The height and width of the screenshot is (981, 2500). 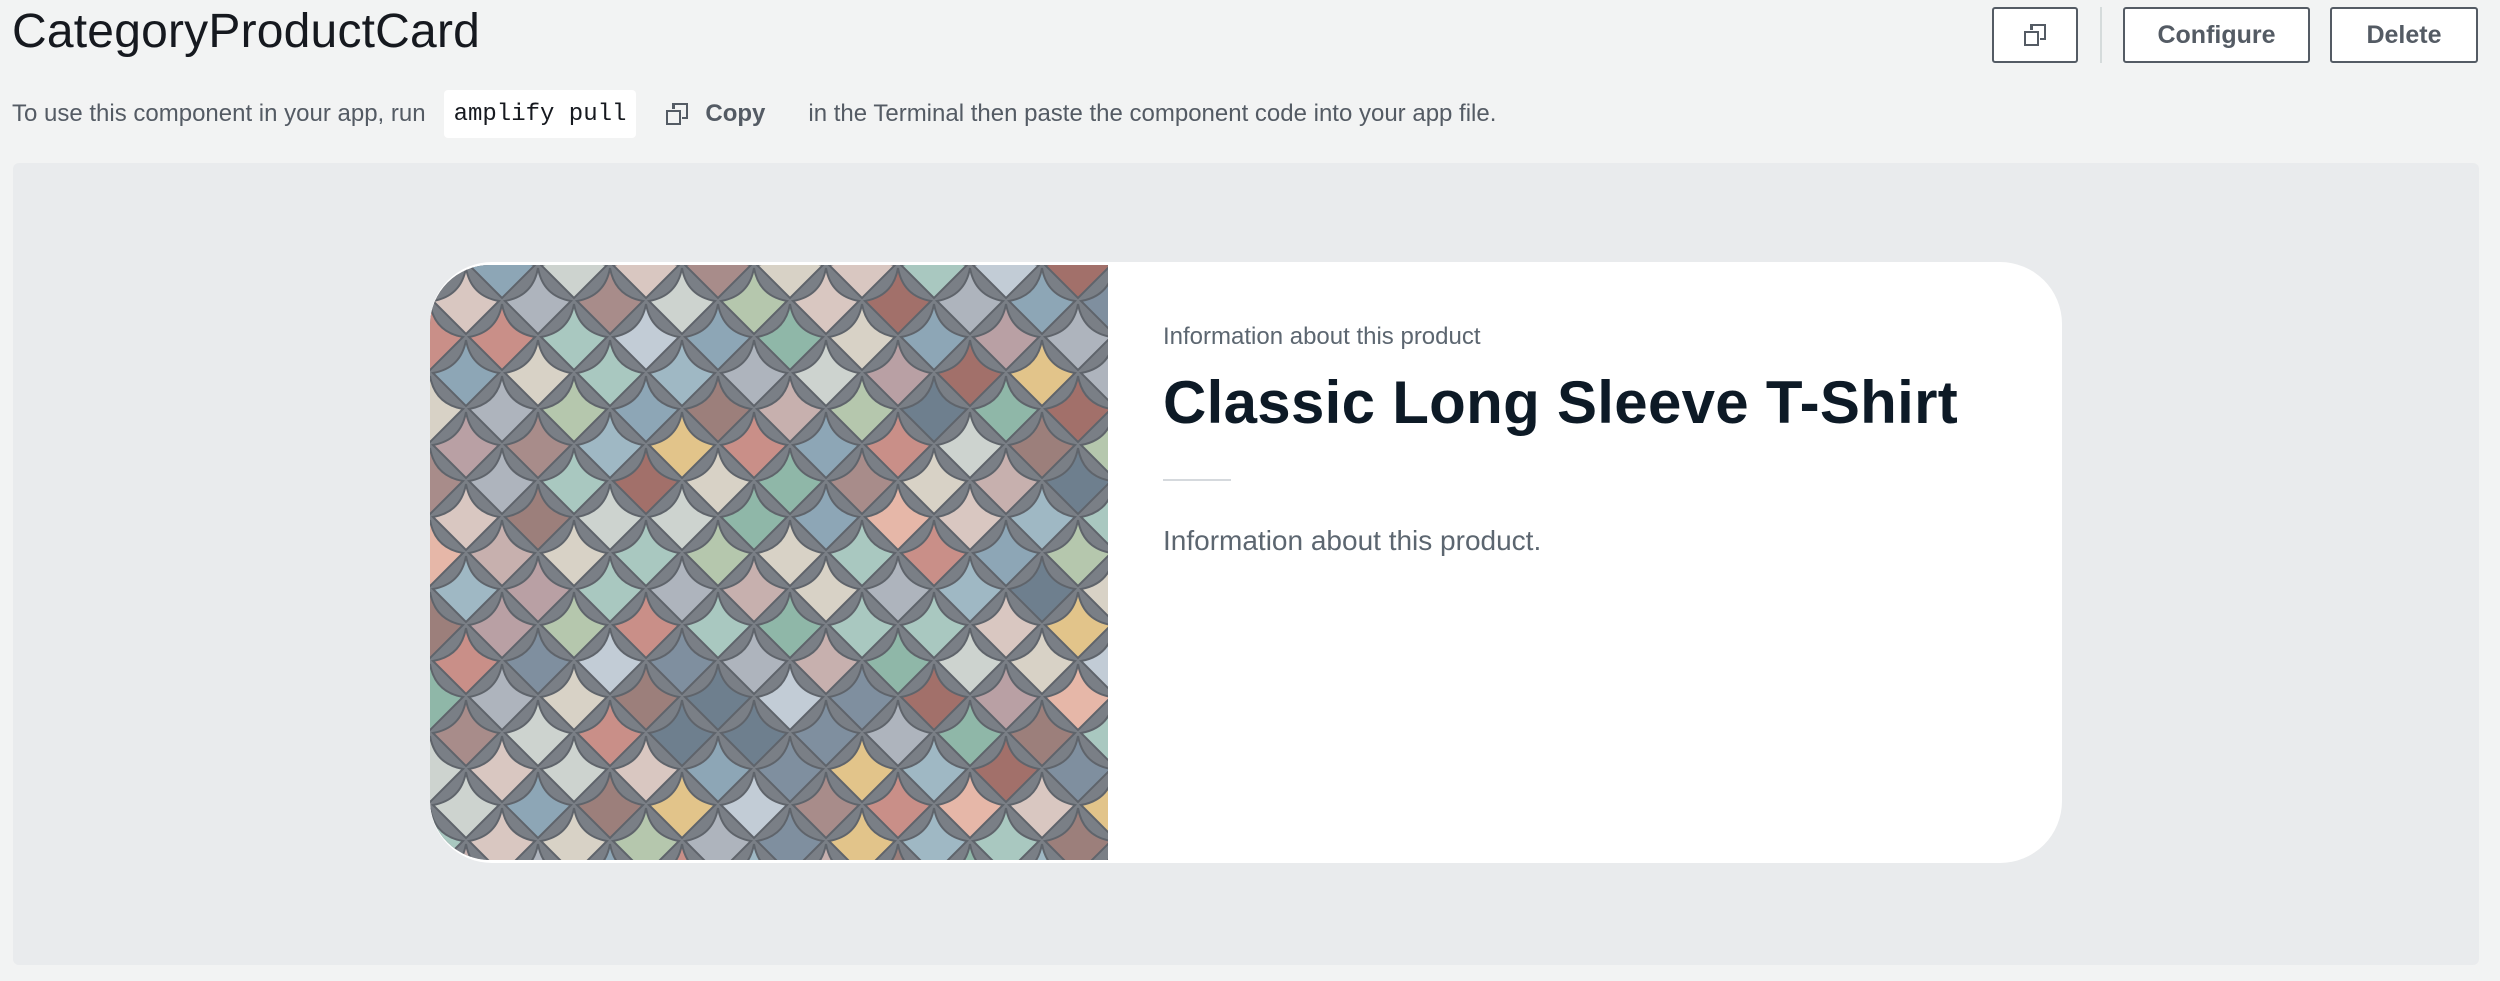 I want to click on product-eyebrow: Information about this product, so click(x=1322, y=336).